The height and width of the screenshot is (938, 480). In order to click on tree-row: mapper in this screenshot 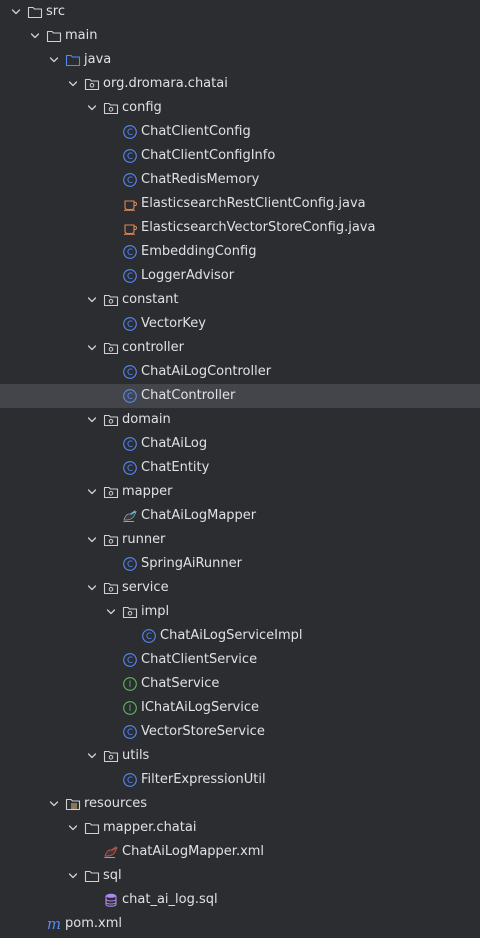, I will do `click(240, 492)`.